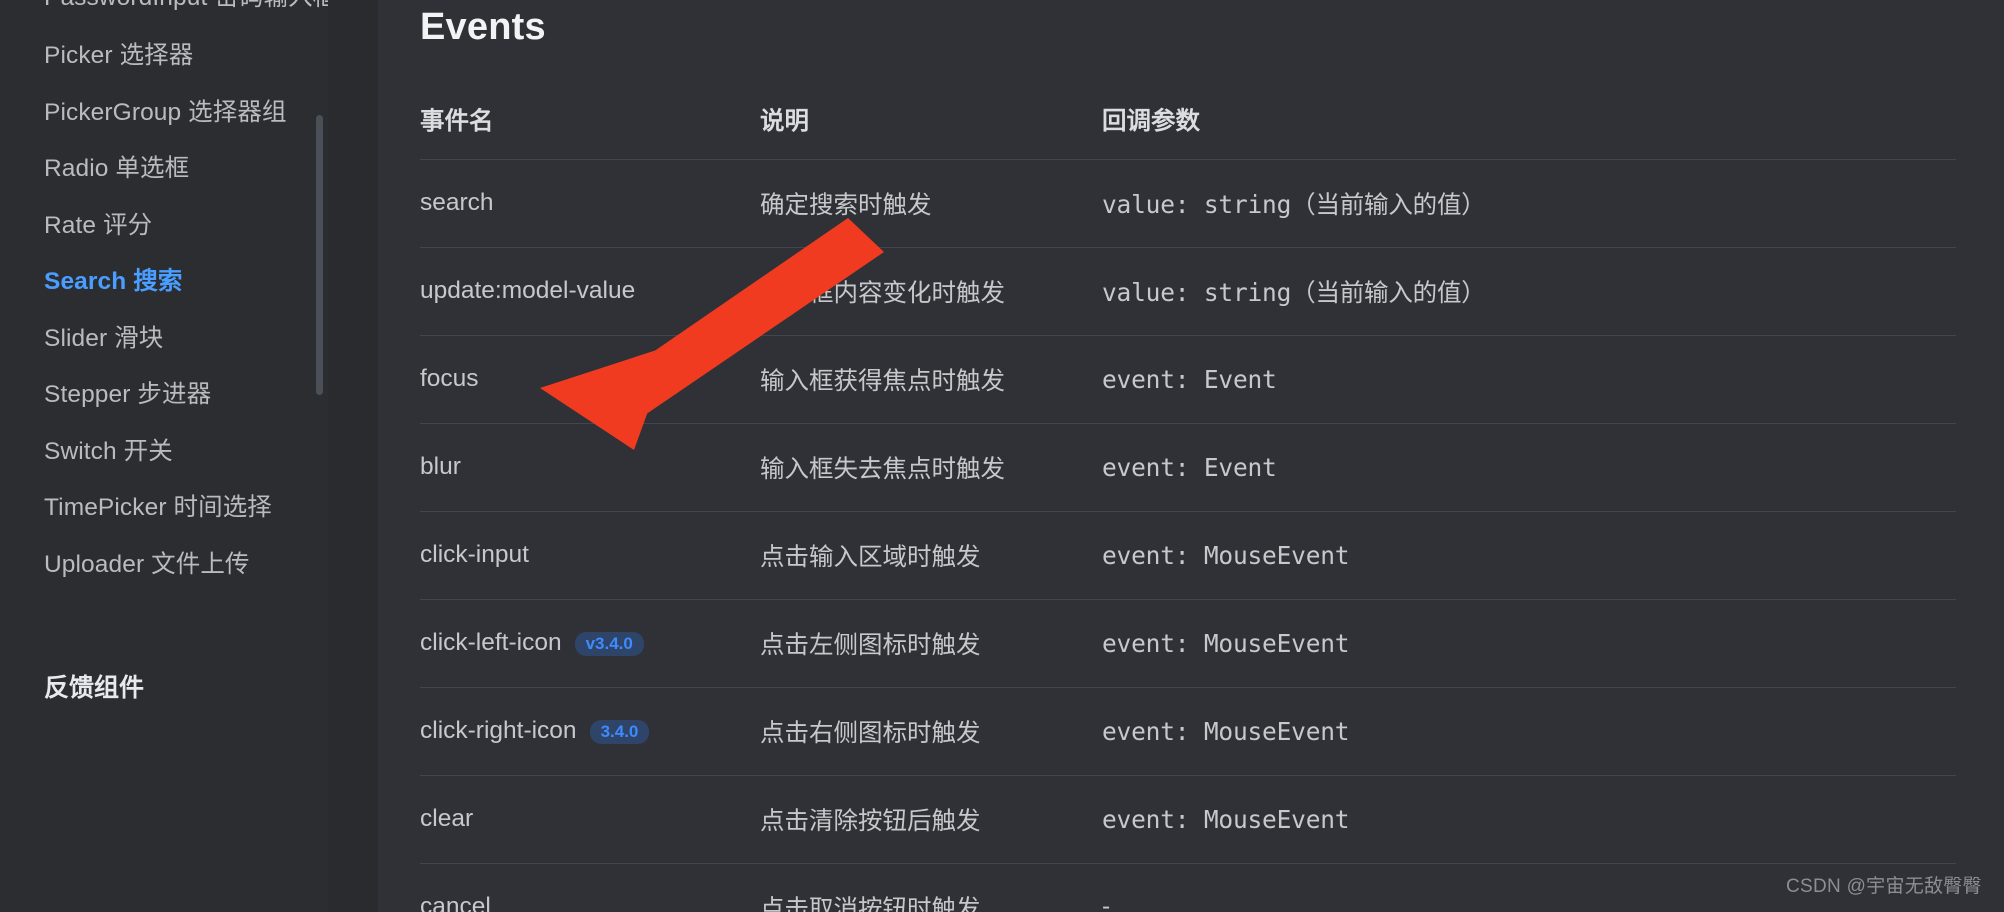 This screenshot has width=2004, height=912. I want to click on watermark: CSDN @宇宙无敌臀臀, so click(1883, 886).